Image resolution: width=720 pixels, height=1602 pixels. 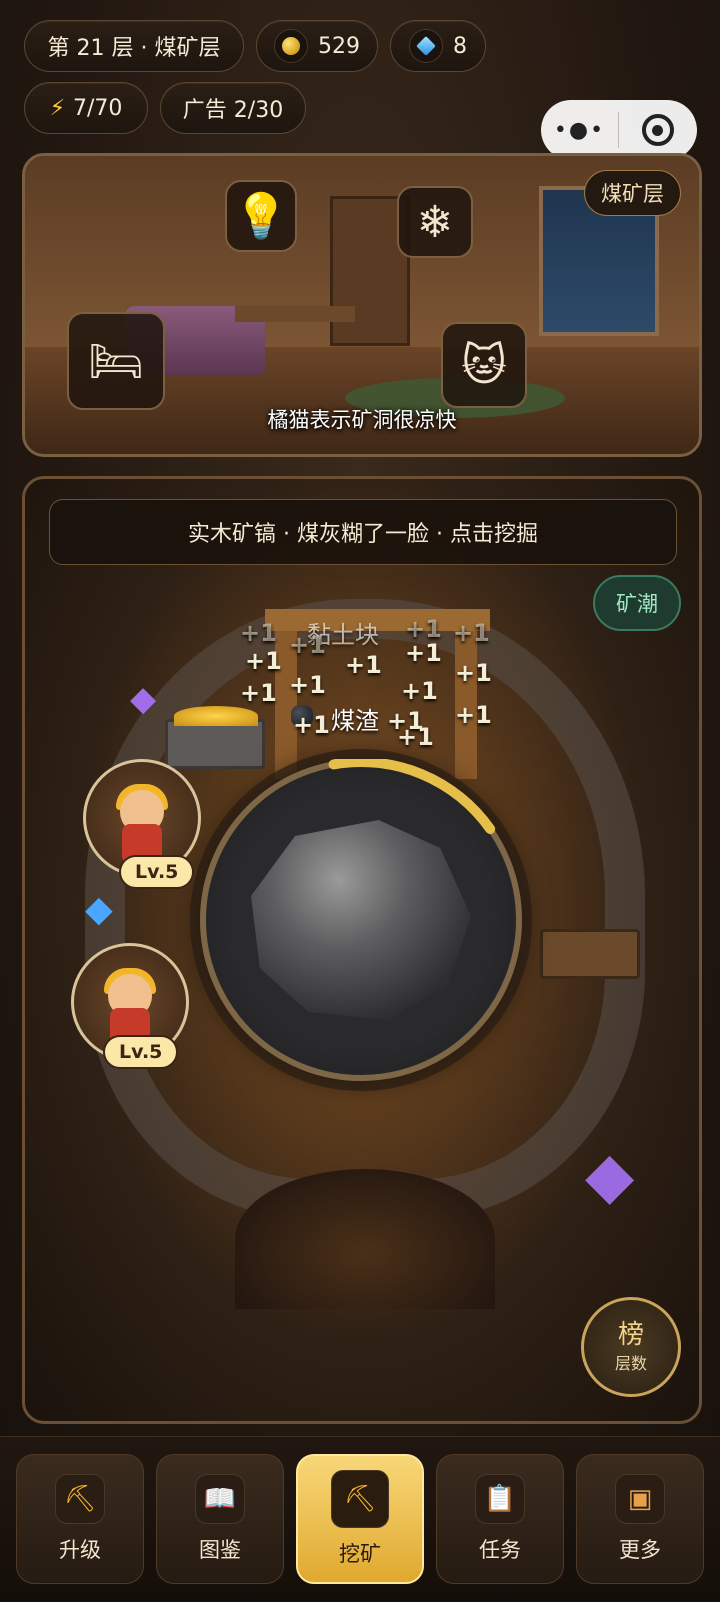 What do you see at coordinates (500, 1499) in the screenshot?
I see `checklist-icon: 📋` at bounding box center [500, 1499].